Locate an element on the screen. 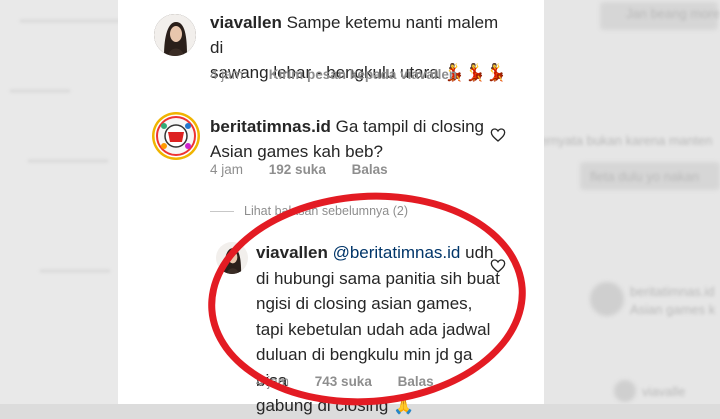 The height and width of the screenshot is (419, 720). ghost-text: viavalle is located at coordinates (664, 391).